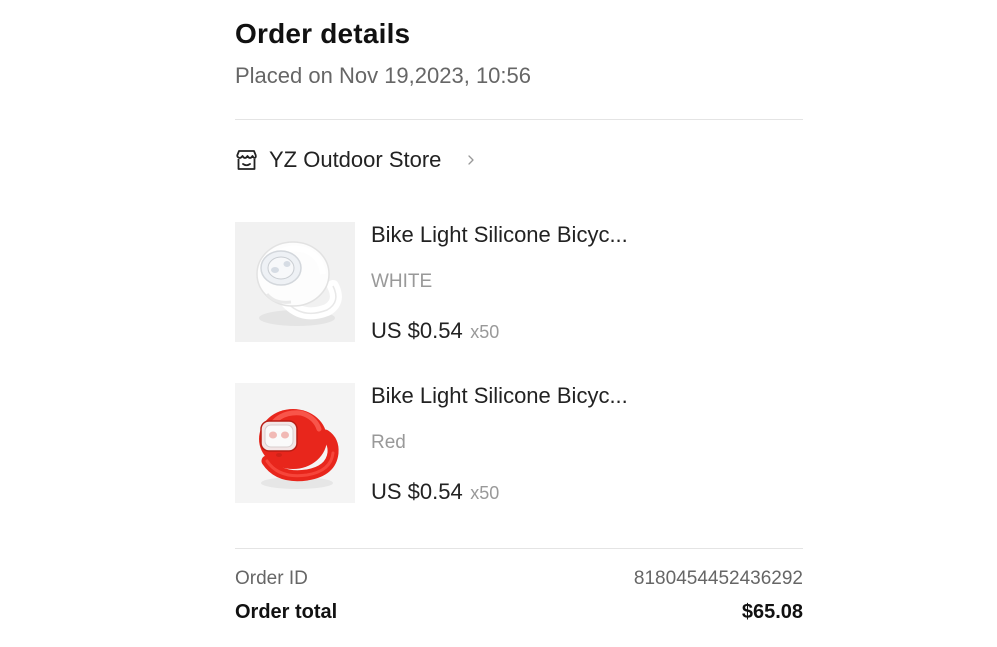 The height and width of the screenshot is (647, 997). What do you see at coordinates (295, 443) in the screenshot?
I see `red-bike-light-image` at bounding box center [295, 443].